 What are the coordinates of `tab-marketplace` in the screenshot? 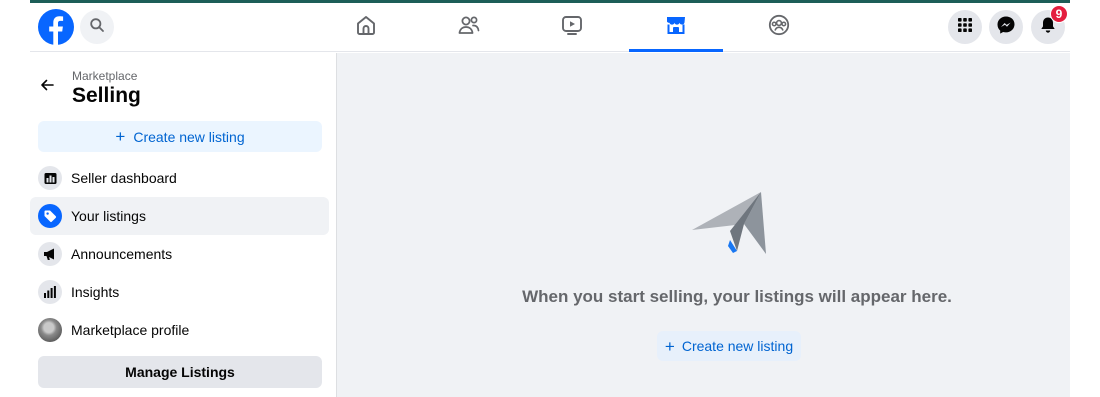 It's located at (676, 27).